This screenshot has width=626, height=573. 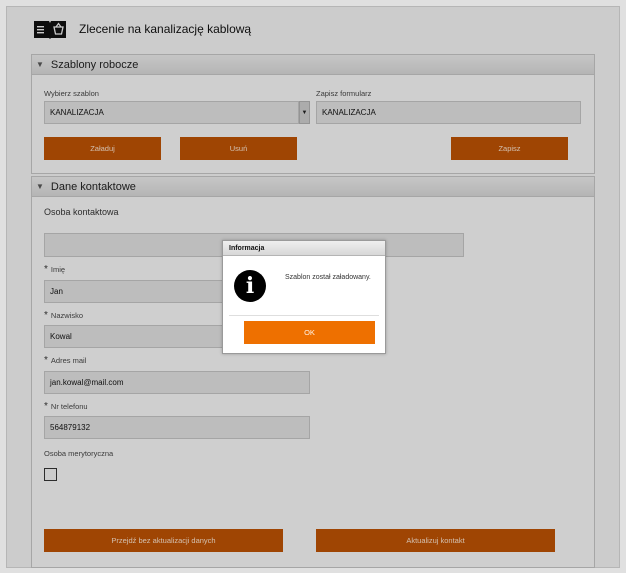 I want to click on dialog-message: Szablon został załadowany., so click(x=328, y=277).